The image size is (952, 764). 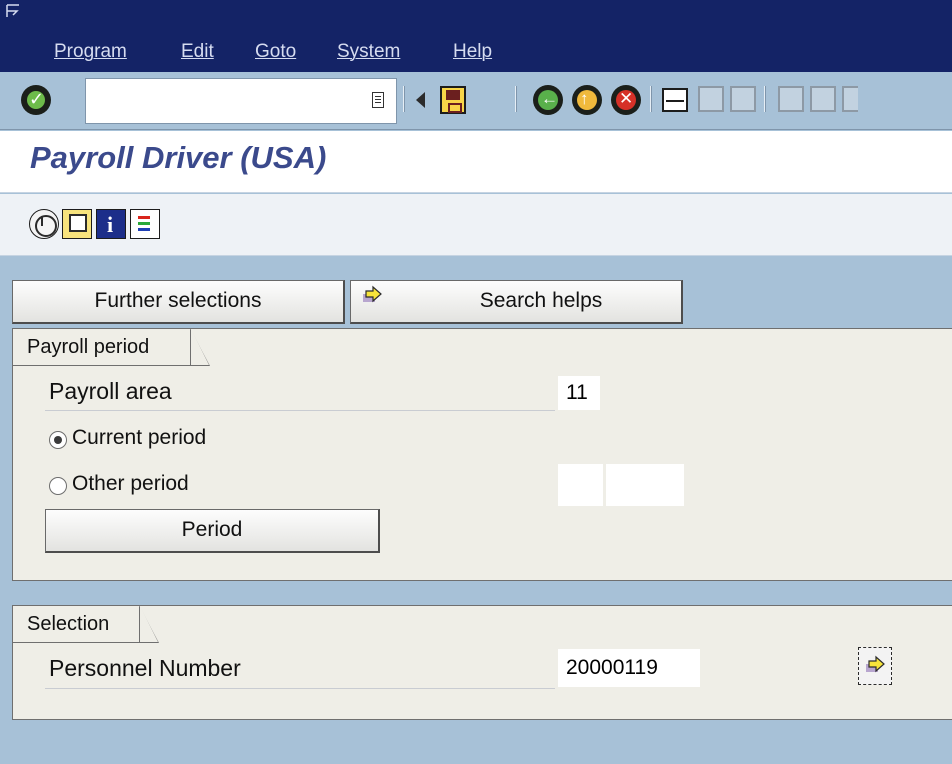 I want to click on personnel-number-label: Personnel Number, so click(x=145, y=668).